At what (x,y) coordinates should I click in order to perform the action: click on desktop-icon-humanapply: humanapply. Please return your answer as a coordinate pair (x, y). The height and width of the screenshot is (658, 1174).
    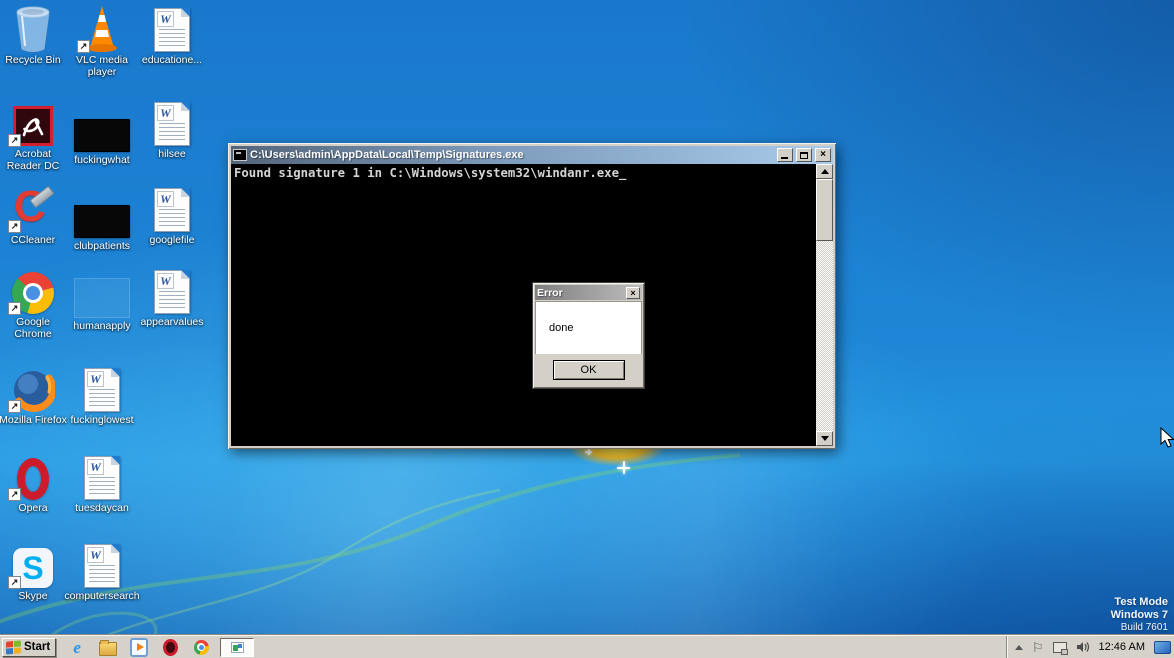
    Looking at the image, I should click on (102, 301).